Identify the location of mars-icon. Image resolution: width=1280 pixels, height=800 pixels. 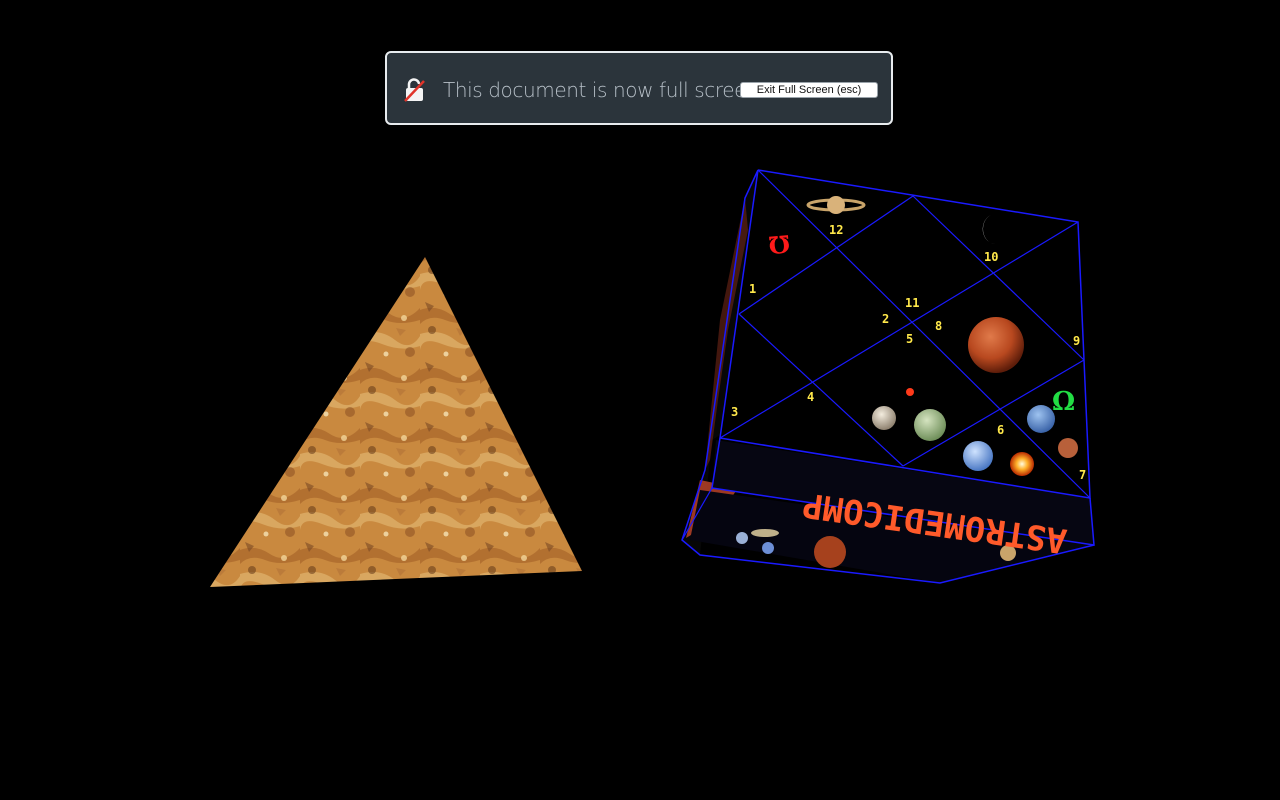
(996, 345).